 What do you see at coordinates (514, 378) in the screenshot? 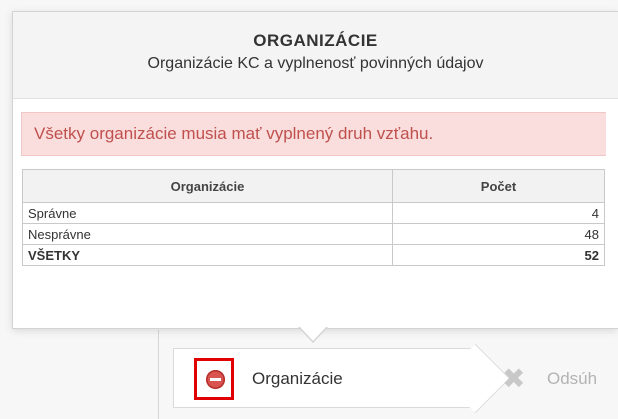
I see `x-icon: ✖` at bounding box center [514, 378].